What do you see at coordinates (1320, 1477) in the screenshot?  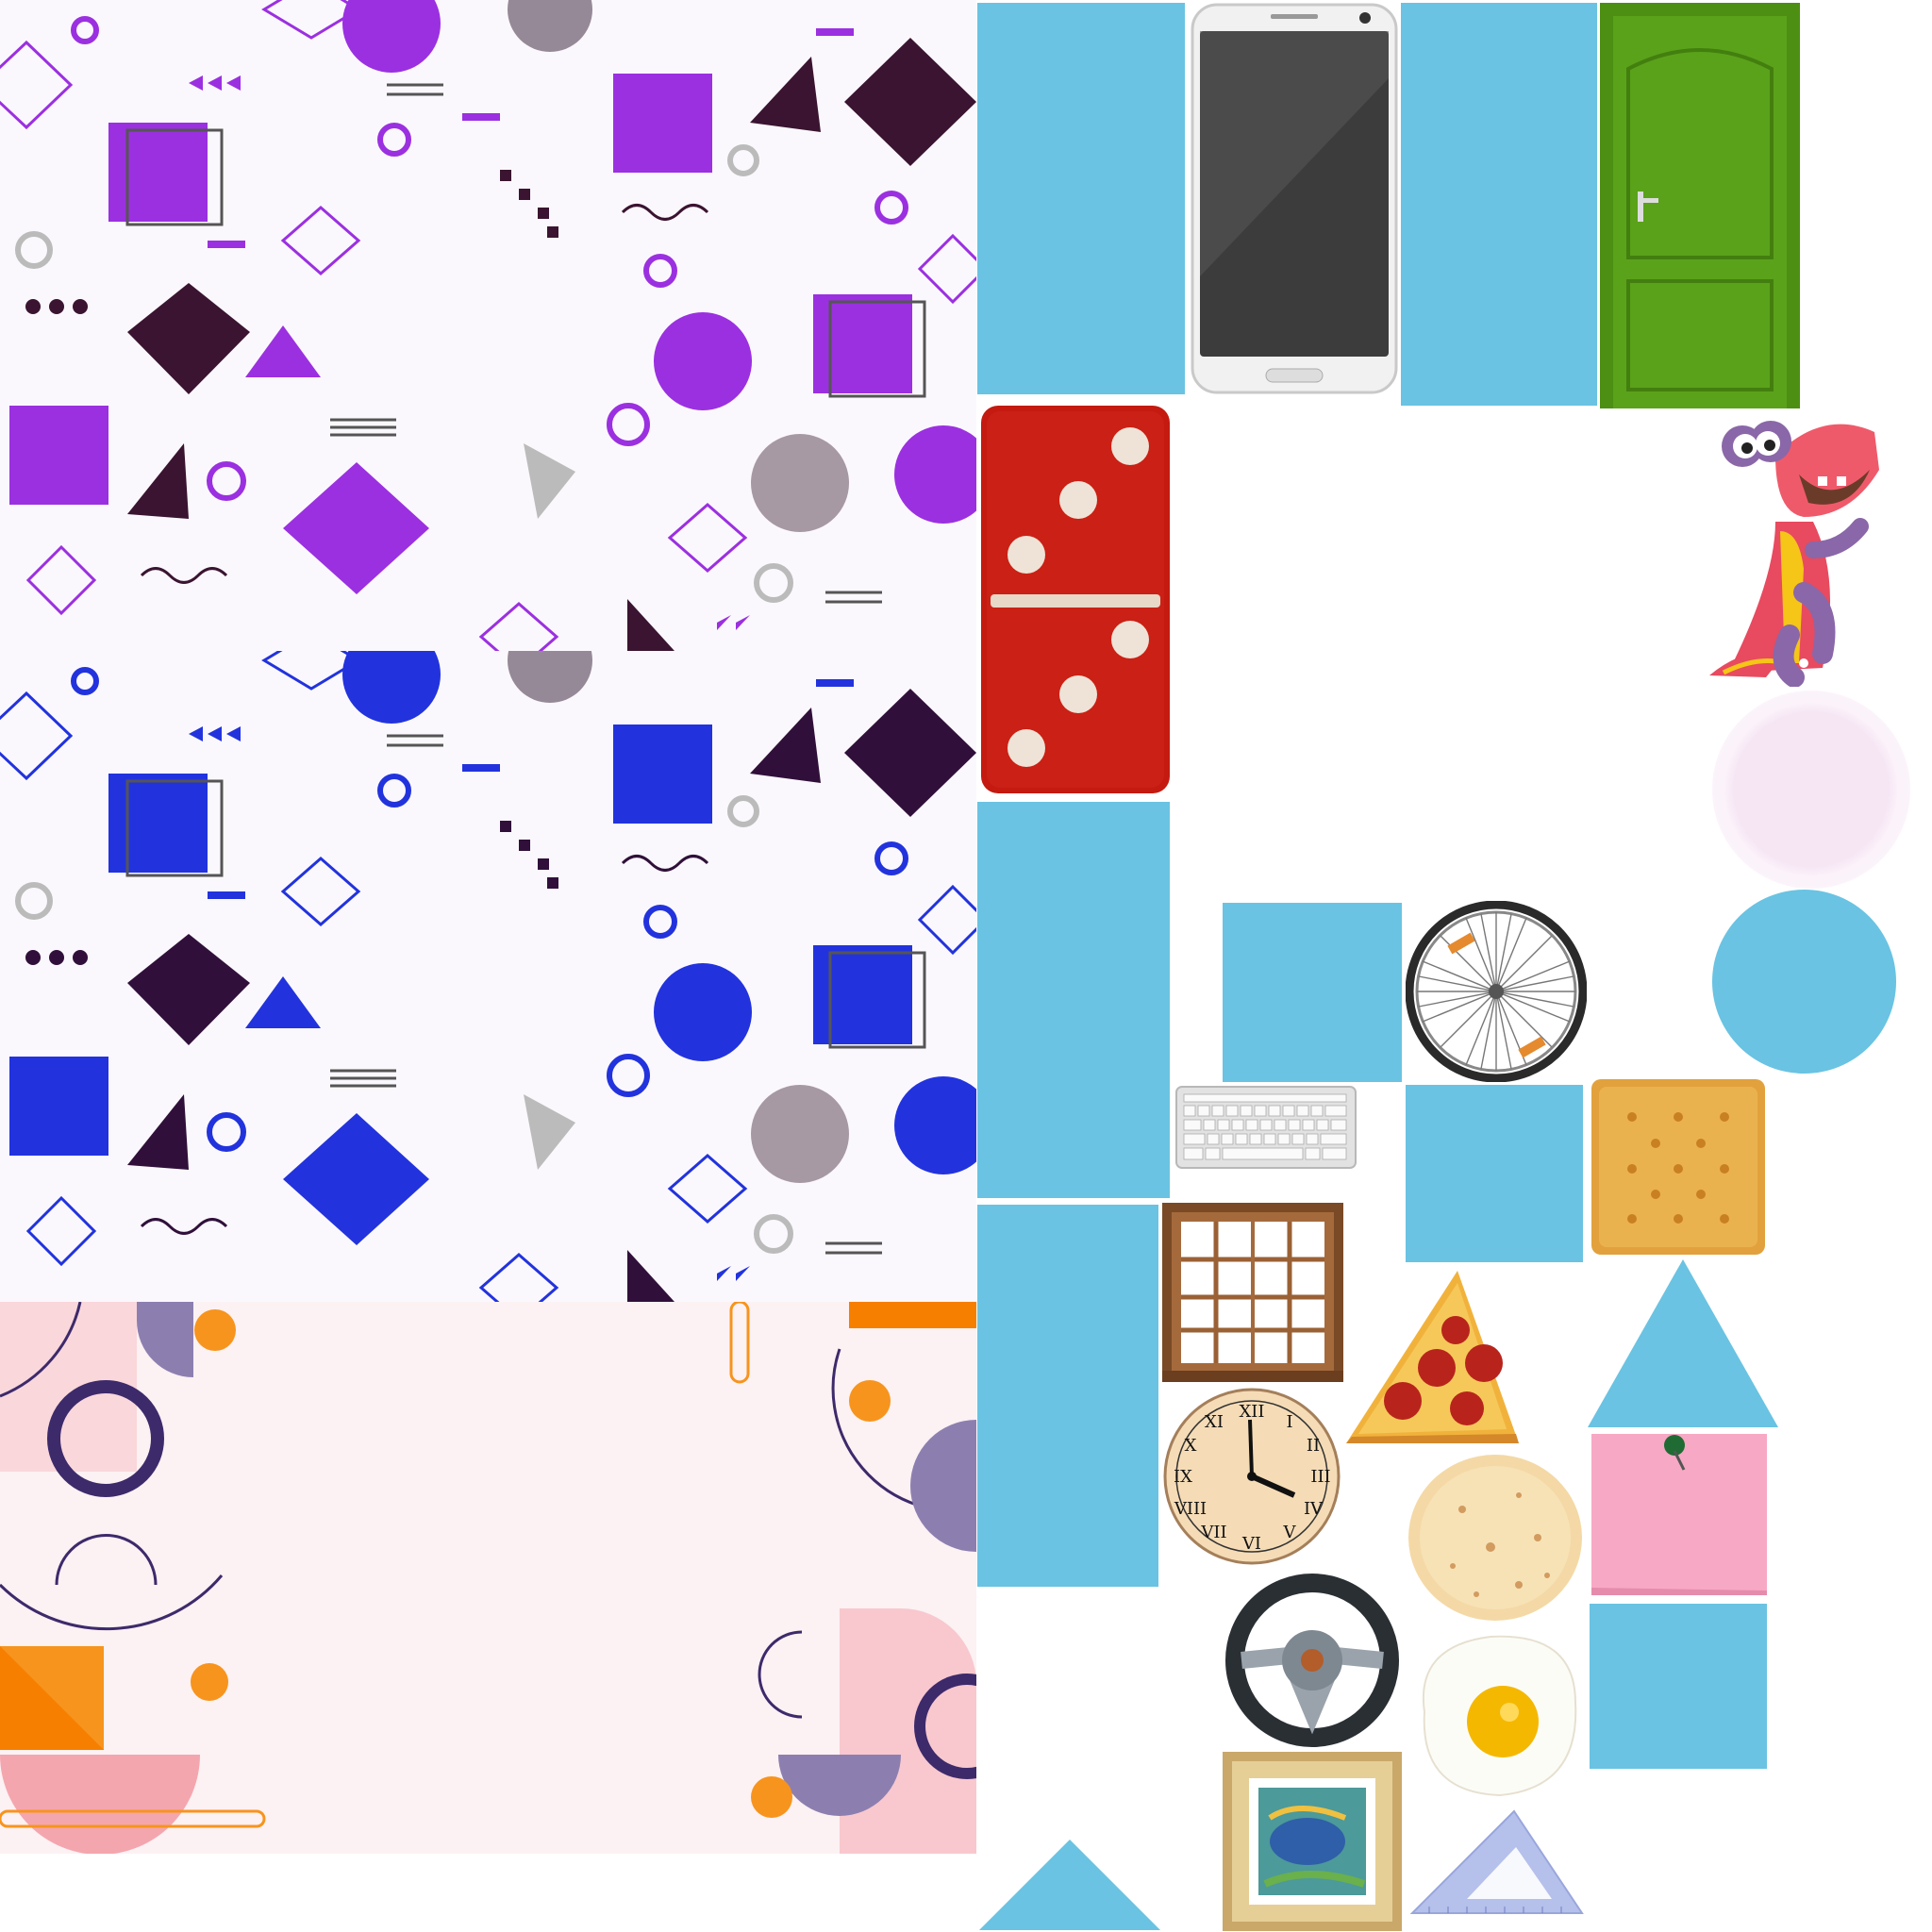 I see `svg-text: III` at bounding box center [1320, 1477].